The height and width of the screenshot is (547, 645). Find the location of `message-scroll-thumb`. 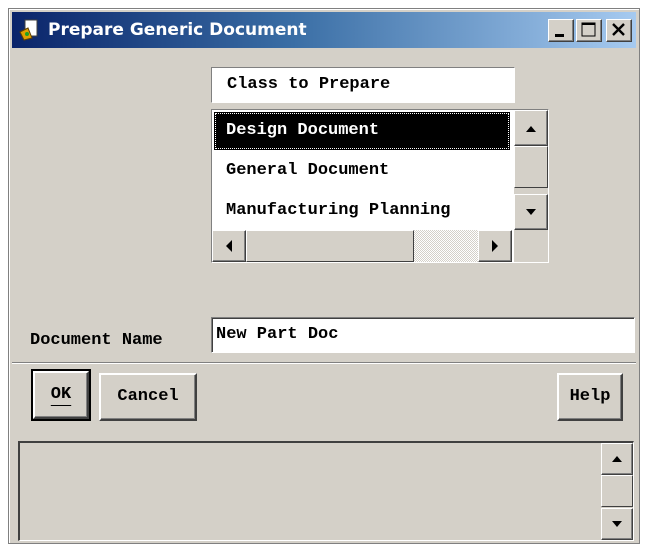

message-scroll-thumb is located at coordinates (617, 491).